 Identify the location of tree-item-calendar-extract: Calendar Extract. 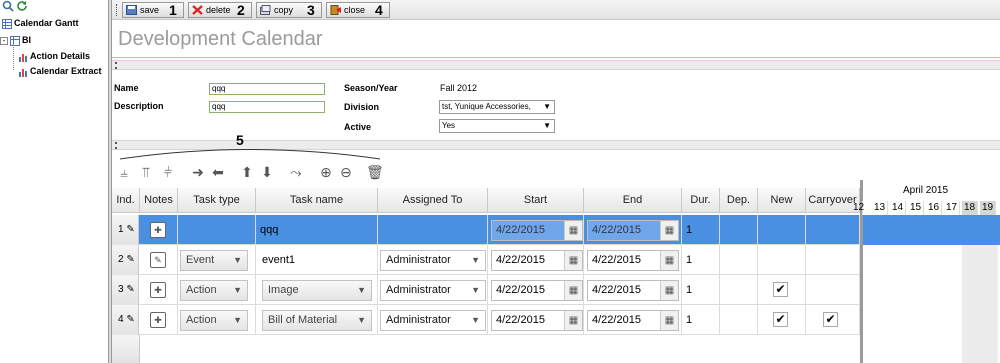
(60, 71).